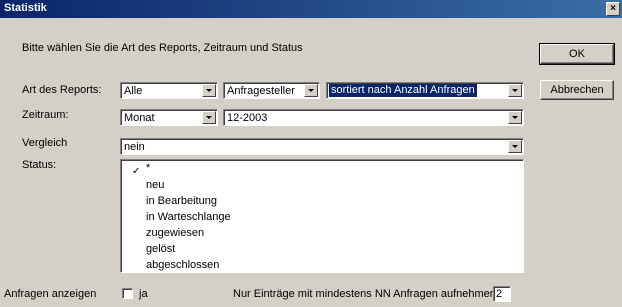  Describe the element at coordinates (577, 54) in the screenshot. I see `ok-button: OK` at that location.